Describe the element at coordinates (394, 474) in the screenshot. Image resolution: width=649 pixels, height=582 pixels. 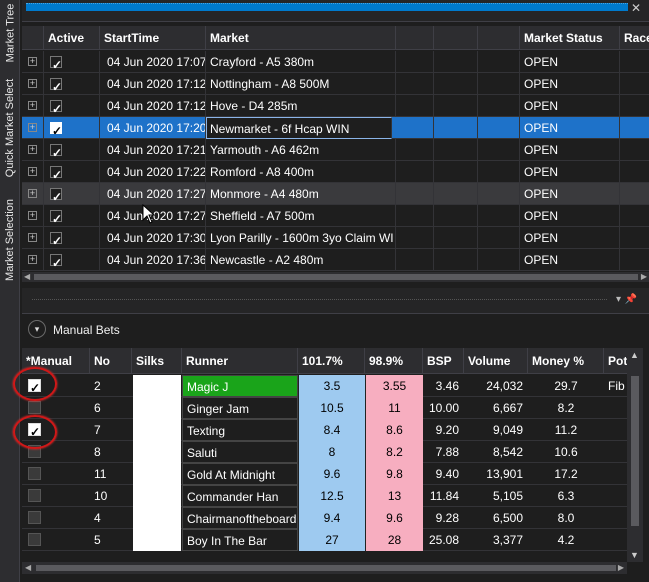
I see `lay-price-button: 9.8` at that location.